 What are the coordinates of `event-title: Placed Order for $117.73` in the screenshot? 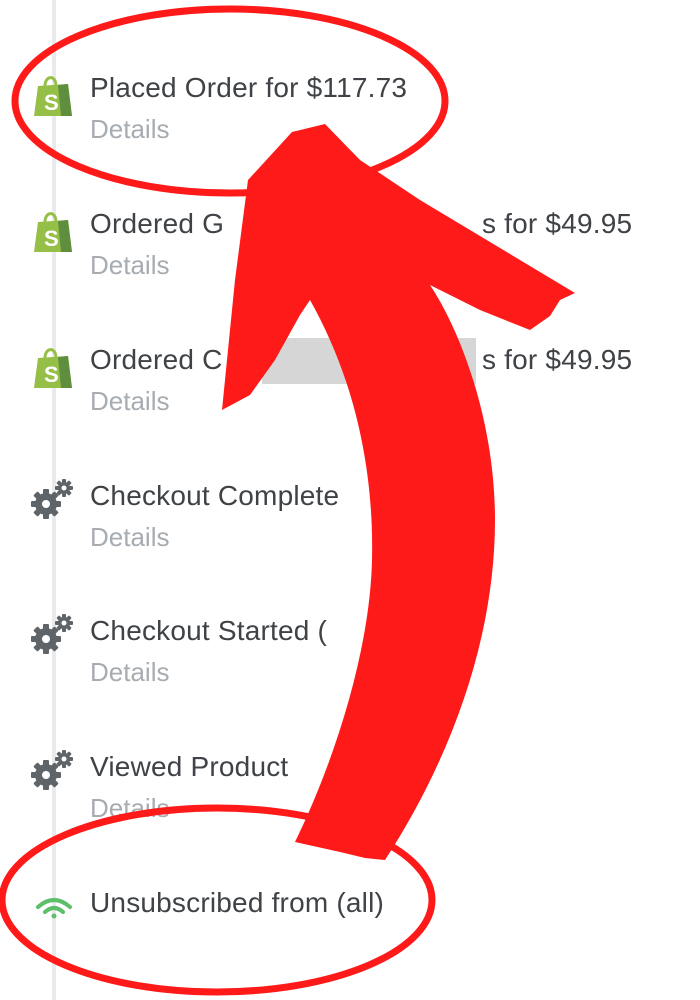 It's located at (249, 87).